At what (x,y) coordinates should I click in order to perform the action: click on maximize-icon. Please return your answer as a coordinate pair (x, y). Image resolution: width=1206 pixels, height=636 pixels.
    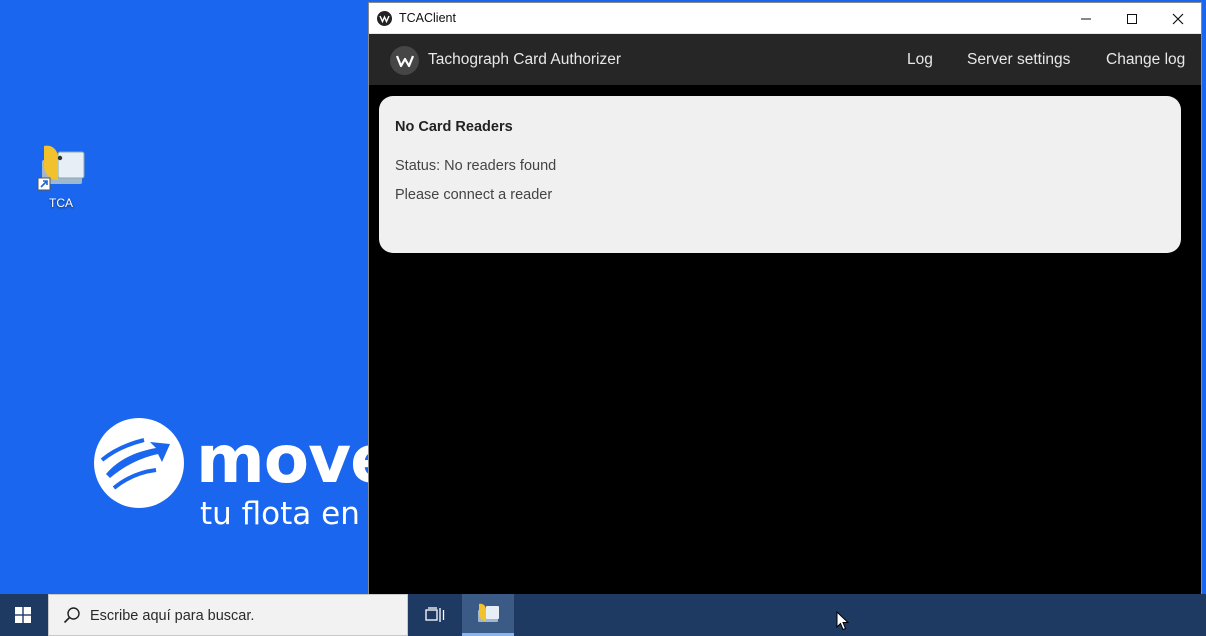
    Looking at the image, I should click on (1132, 18).